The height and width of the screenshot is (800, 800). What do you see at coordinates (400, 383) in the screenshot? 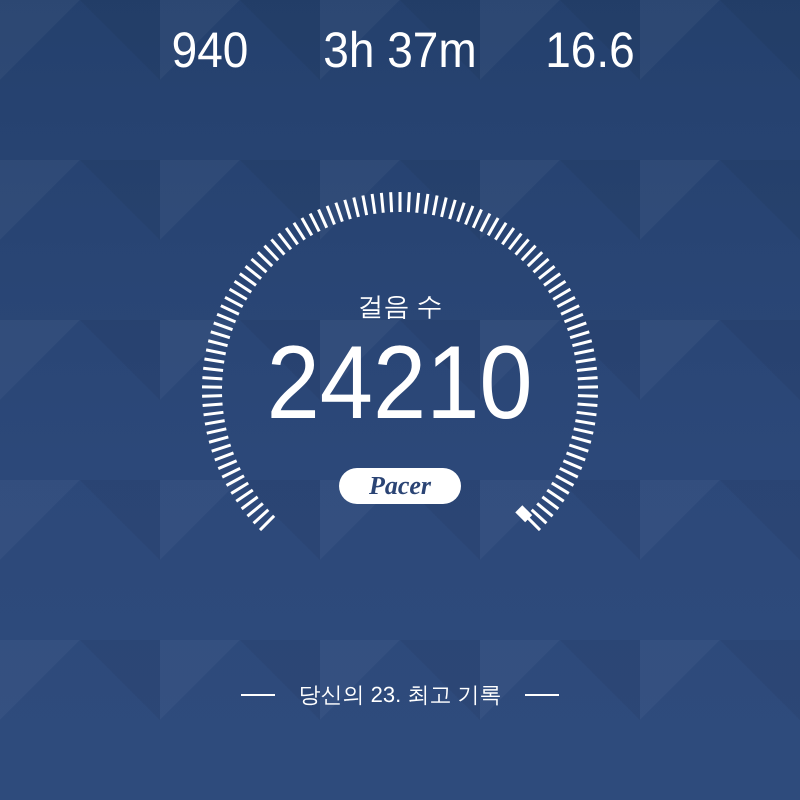
I see `step-count: 24210` at bounding box center [400, 383].